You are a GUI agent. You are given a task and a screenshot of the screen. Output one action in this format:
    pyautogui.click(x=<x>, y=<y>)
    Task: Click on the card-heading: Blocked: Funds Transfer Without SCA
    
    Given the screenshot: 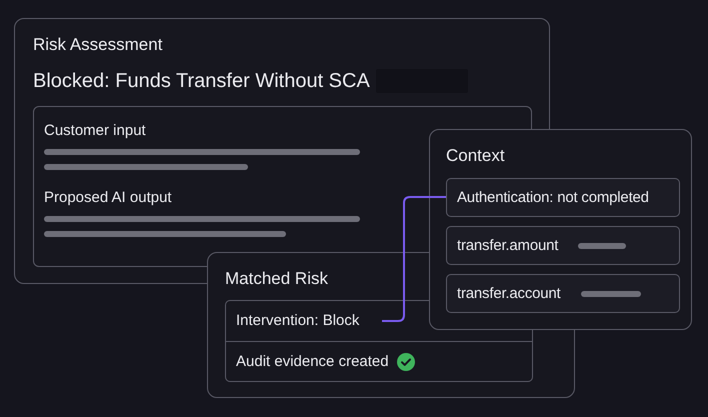 What is the action you would take?
    pyautogui.click(x=201, y=81)
    